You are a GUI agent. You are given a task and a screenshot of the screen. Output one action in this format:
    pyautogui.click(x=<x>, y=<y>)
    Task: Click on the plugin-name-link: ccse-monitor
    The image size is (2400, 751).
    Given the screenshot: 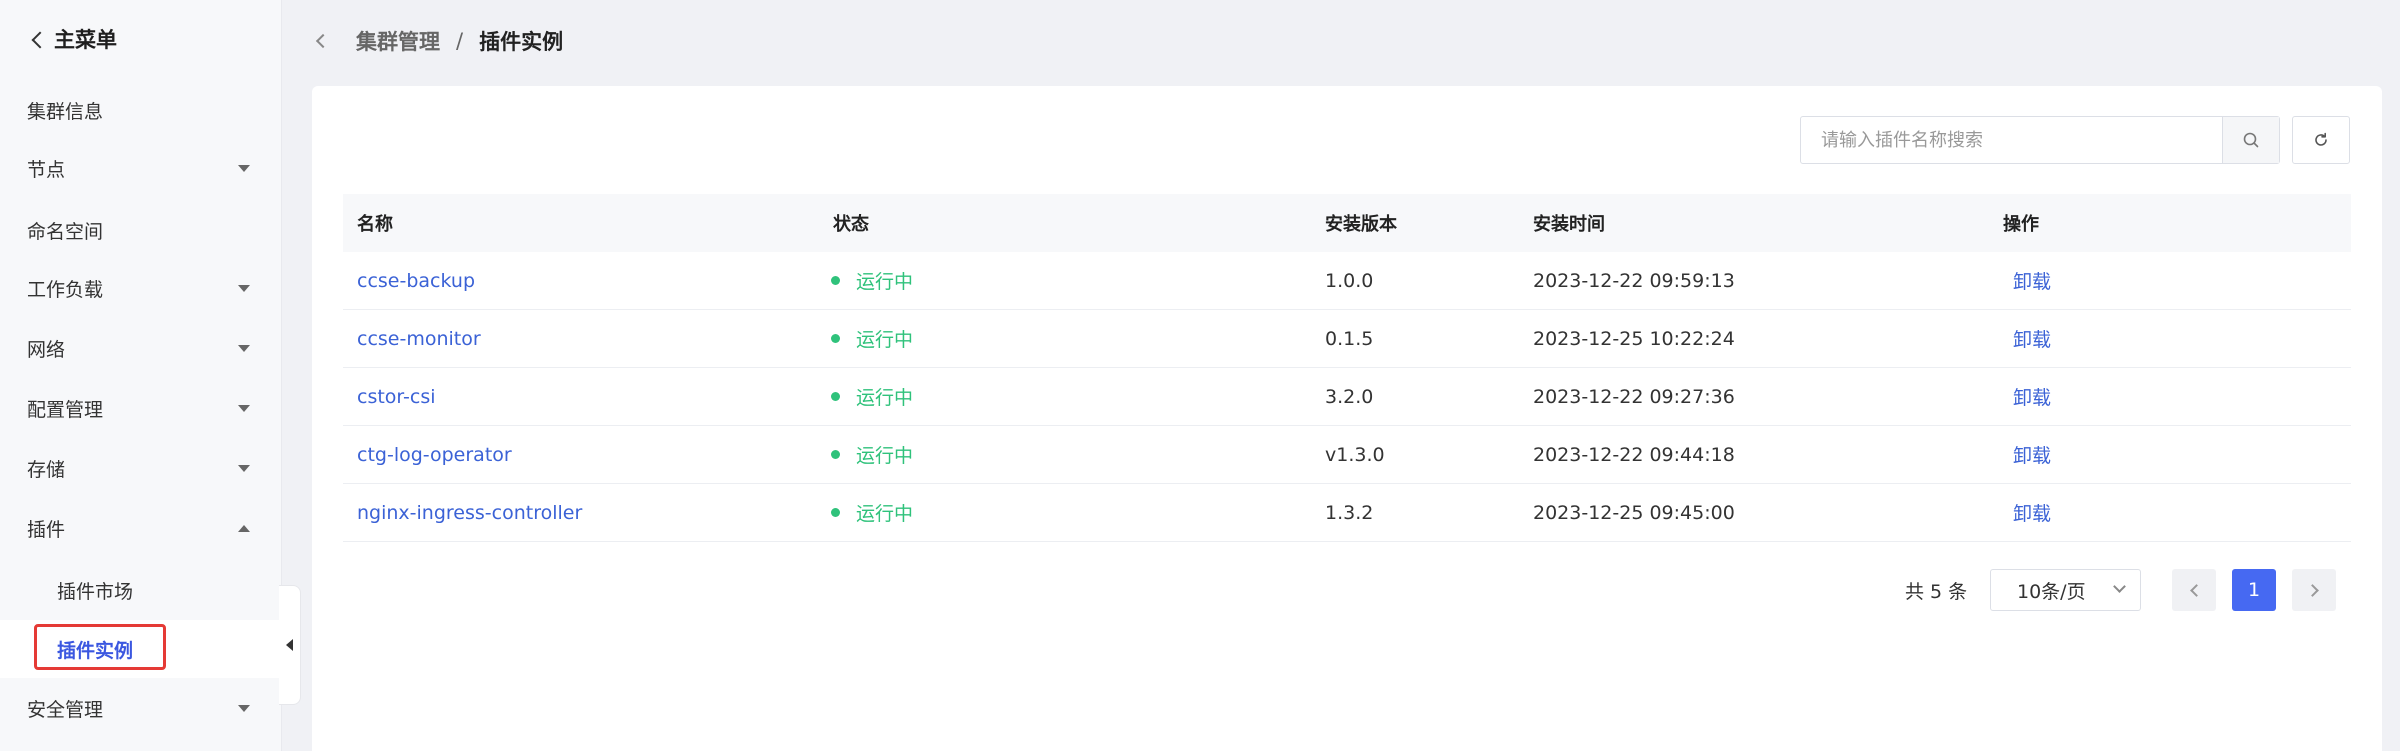 What is the action you would take?
    pyautogui.click(x=580, y=339)
    